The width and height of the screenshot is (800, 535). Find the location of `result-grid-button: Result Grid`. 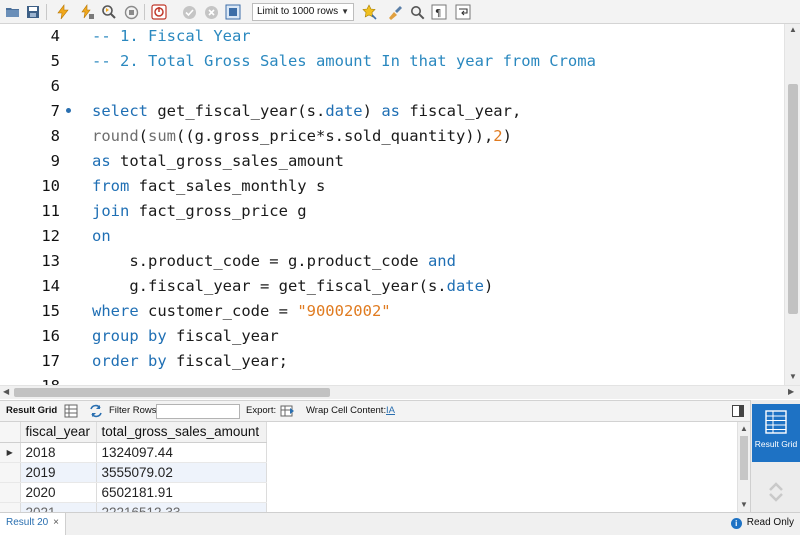

result-grid-button: Result Grid is located at coordinates (776, 433).